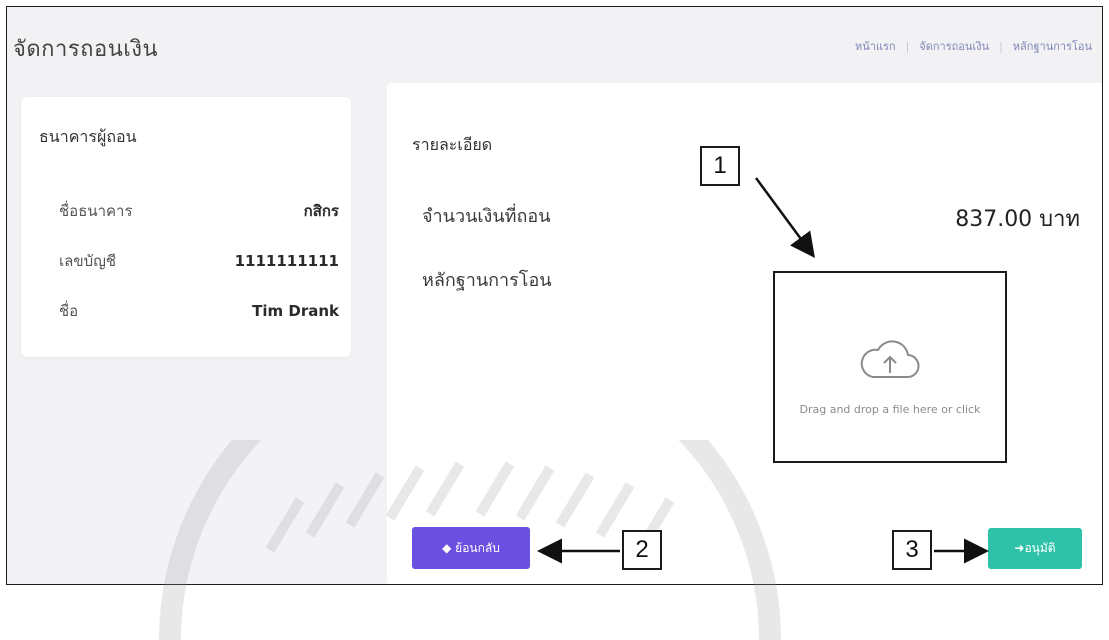  What do you see at coordinates (487, 280) in the screenshot?
I see `proof-label: หลักฐานการโอน` at bounding box center [487, 280].